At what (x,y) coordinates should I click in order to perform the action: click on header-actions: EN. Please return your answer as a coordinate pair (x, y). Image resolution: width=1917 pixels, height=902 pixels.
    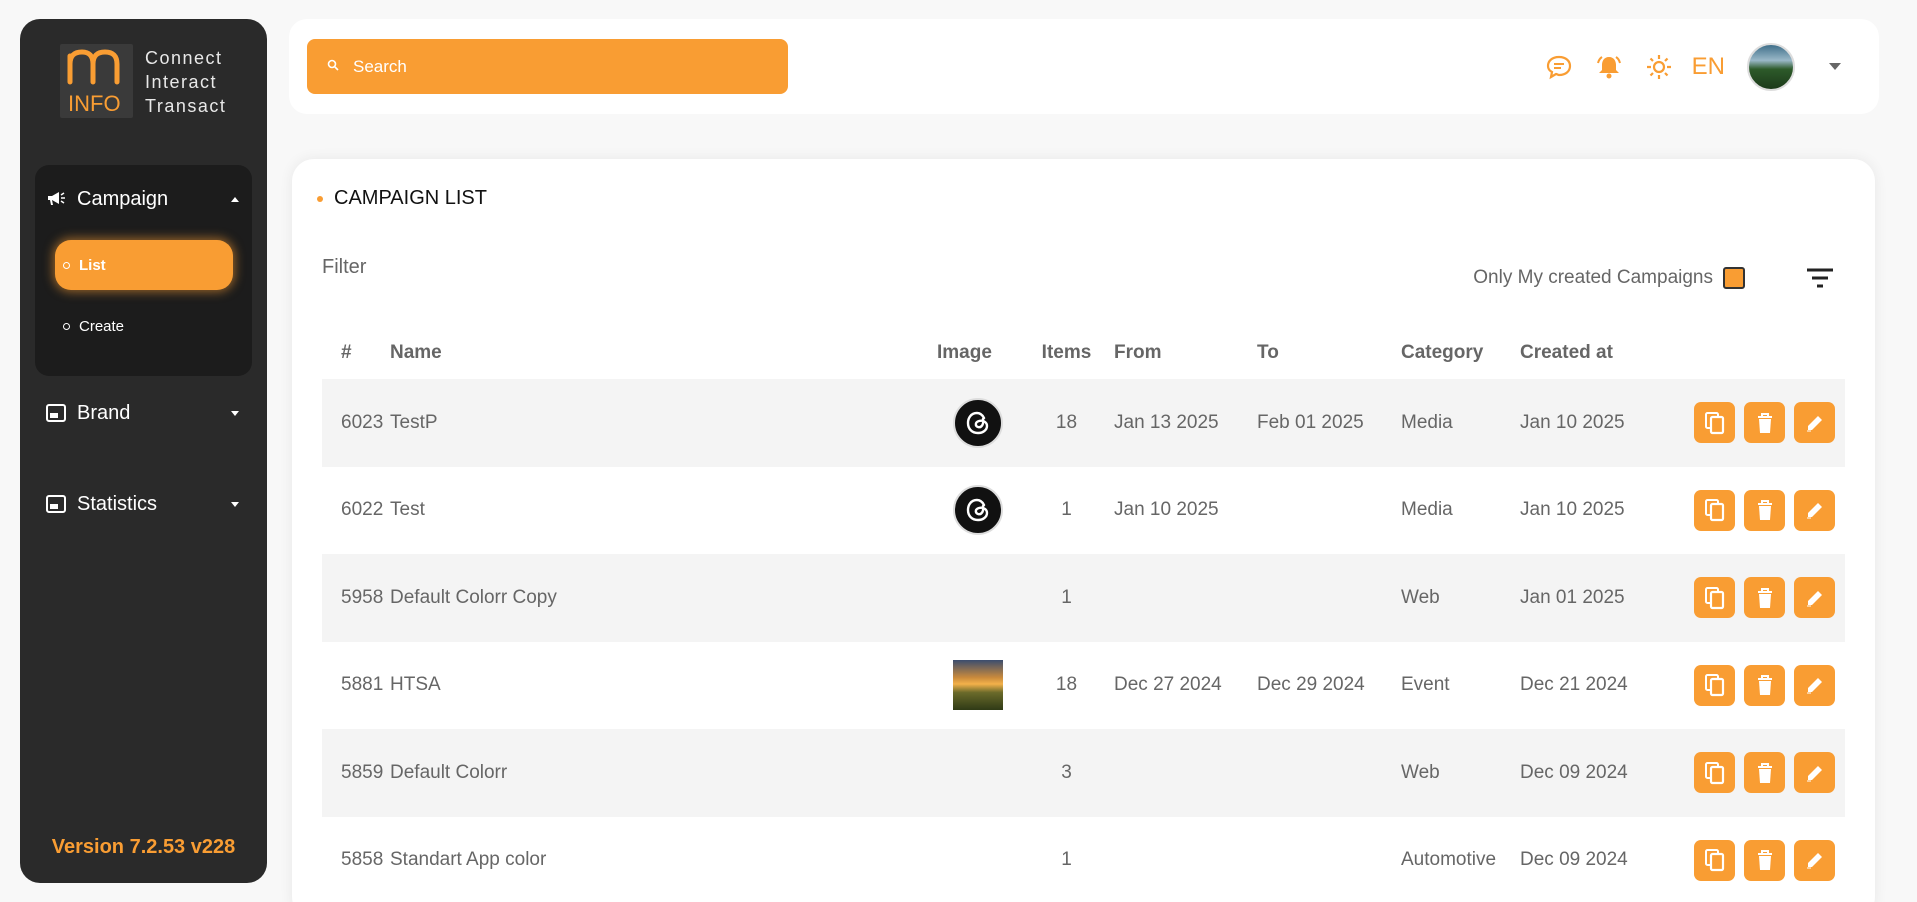
    Looking at the image, I should click on (1683, 66).